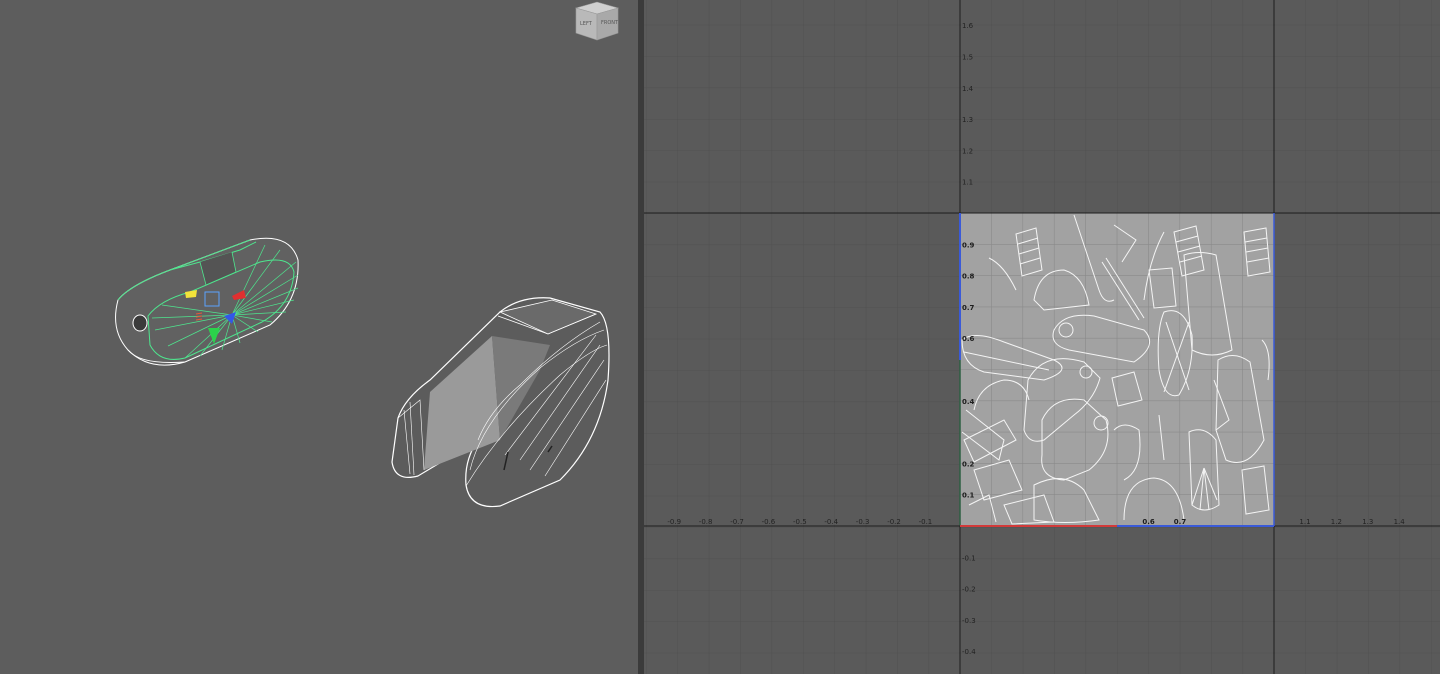  I want to click on uv-tick-label: -0.7, so click(737, 522).